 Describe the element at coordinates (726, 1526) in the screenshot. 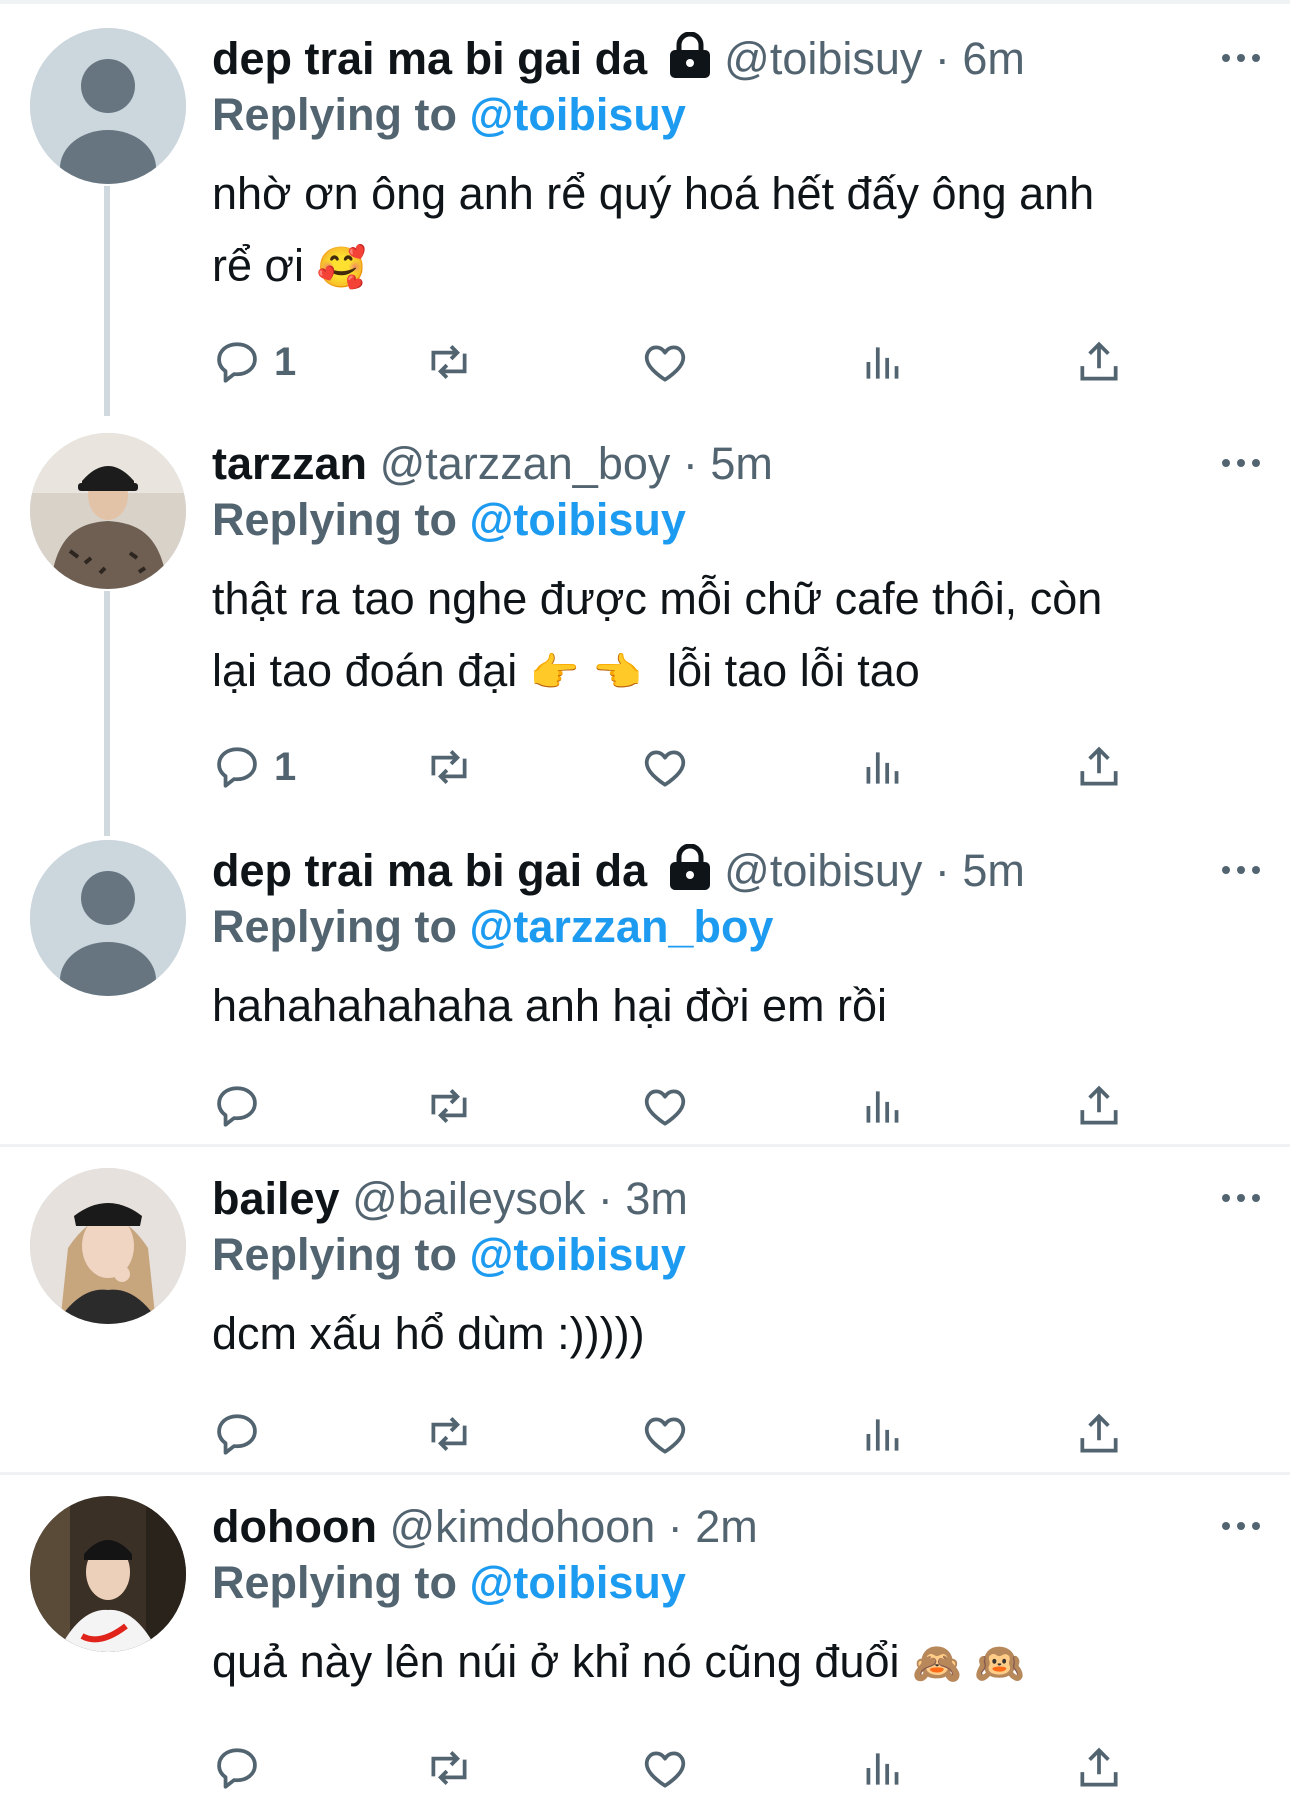

I see `timestamp: 2m` at that location.